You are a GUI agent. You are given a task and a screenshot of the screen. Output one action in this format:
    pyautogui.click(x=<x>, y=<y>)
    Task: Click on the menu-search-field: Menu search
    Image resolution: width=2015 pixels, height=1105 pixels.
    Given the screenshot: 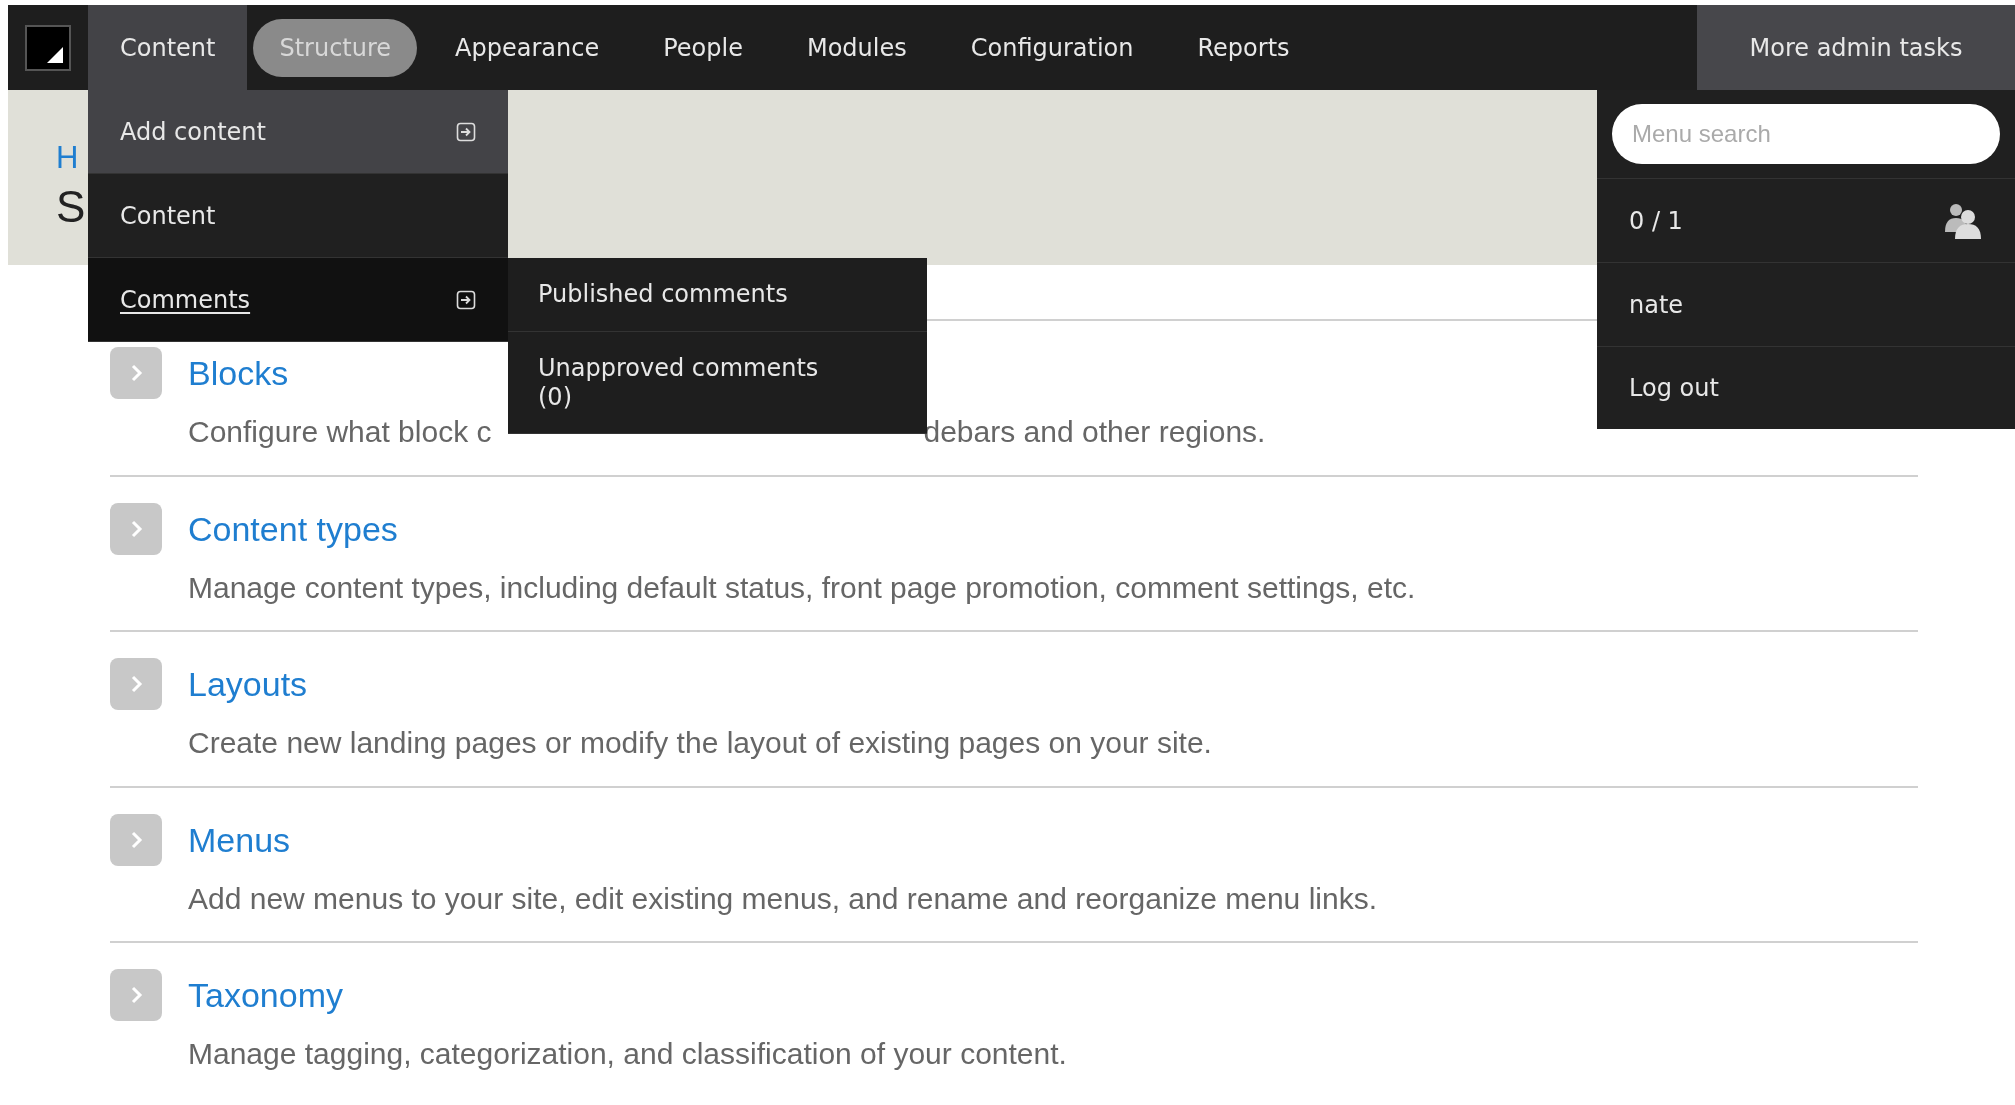 What is the action you would take?
    pyautogui.click(x=1806, y=134)
    